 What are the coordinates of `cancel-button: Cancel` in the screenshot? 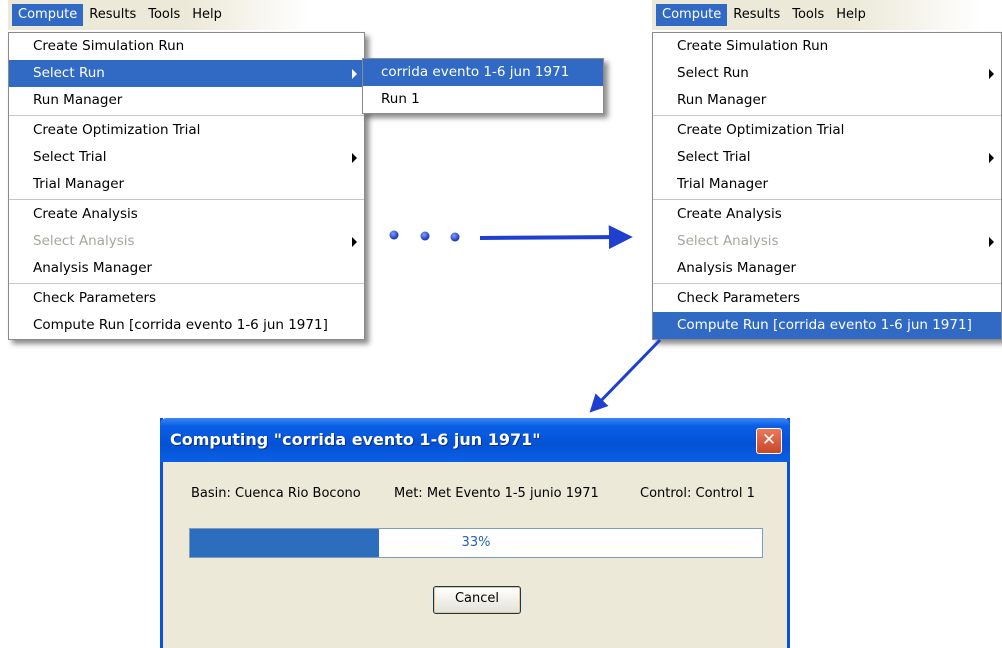 It's located at (477, 600).